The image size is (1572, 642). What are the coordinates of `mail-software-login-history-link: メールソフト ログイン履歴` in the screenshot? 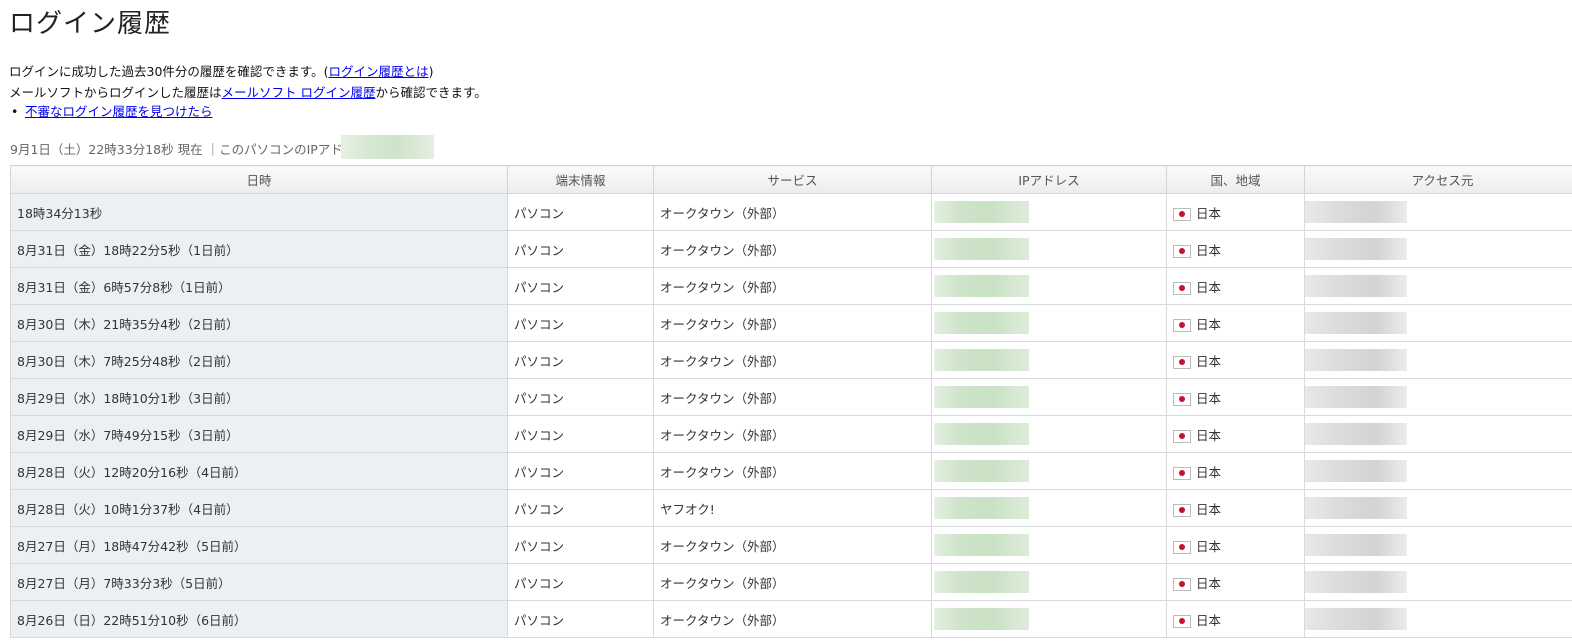 It's located at (299, 92).